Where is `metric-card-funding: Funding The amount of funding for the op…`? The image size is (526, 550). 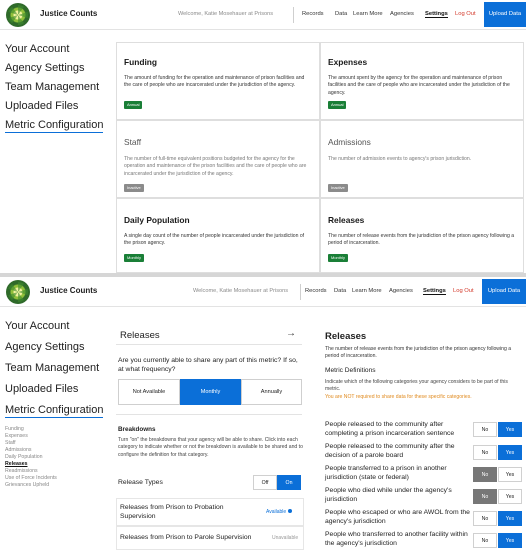
metric-card-funding: Funding The amount of funding for the op… is located at coordinates (218, 81).